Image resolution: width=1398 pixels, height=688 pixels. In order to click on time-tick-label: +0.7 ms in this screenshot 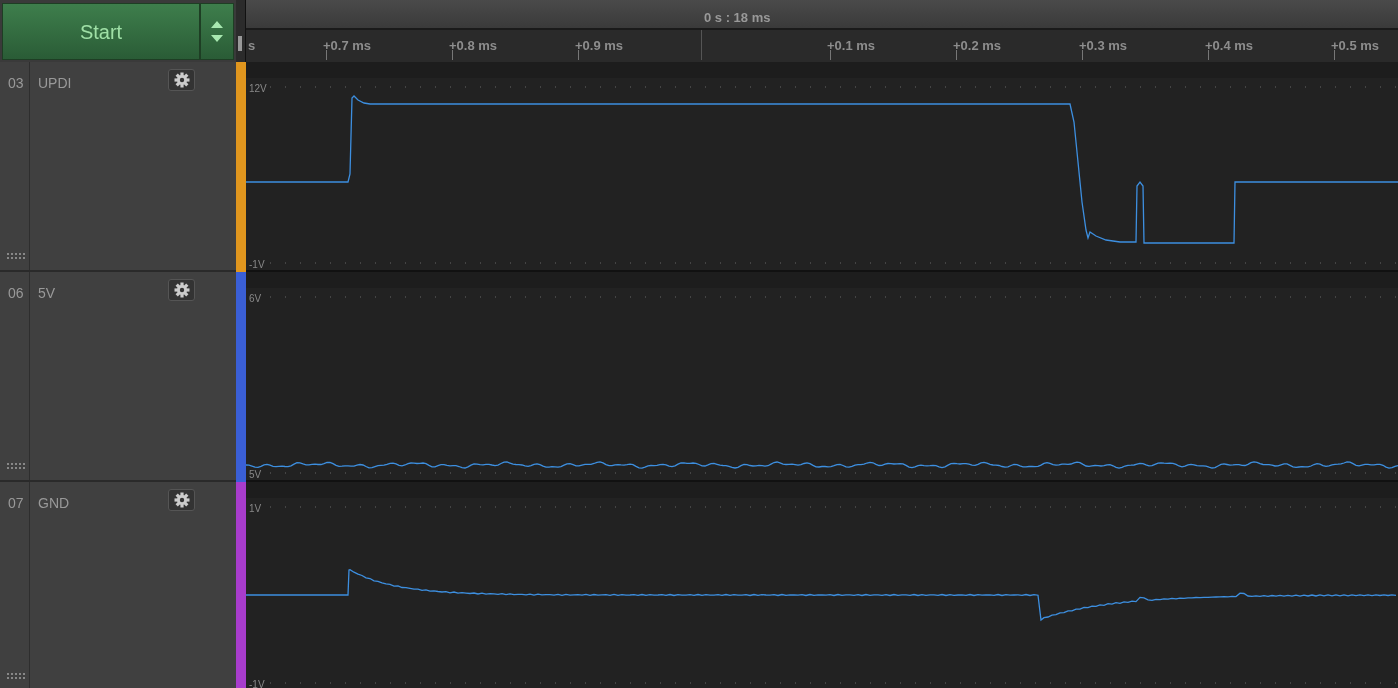, I will do `click(347, 46)`.